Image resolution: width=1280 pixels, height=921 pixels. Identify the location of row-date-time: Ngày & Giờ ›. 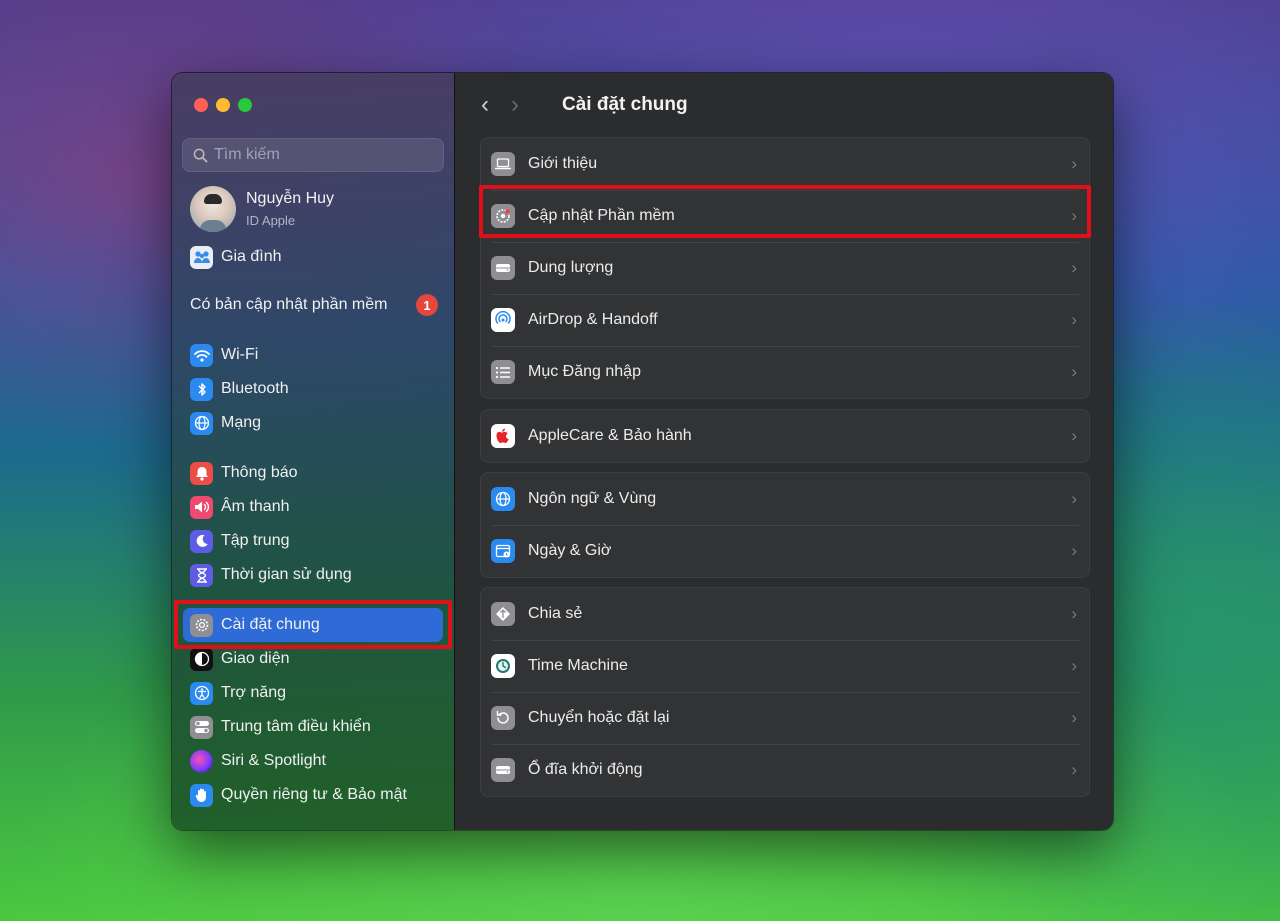
(785, 551).